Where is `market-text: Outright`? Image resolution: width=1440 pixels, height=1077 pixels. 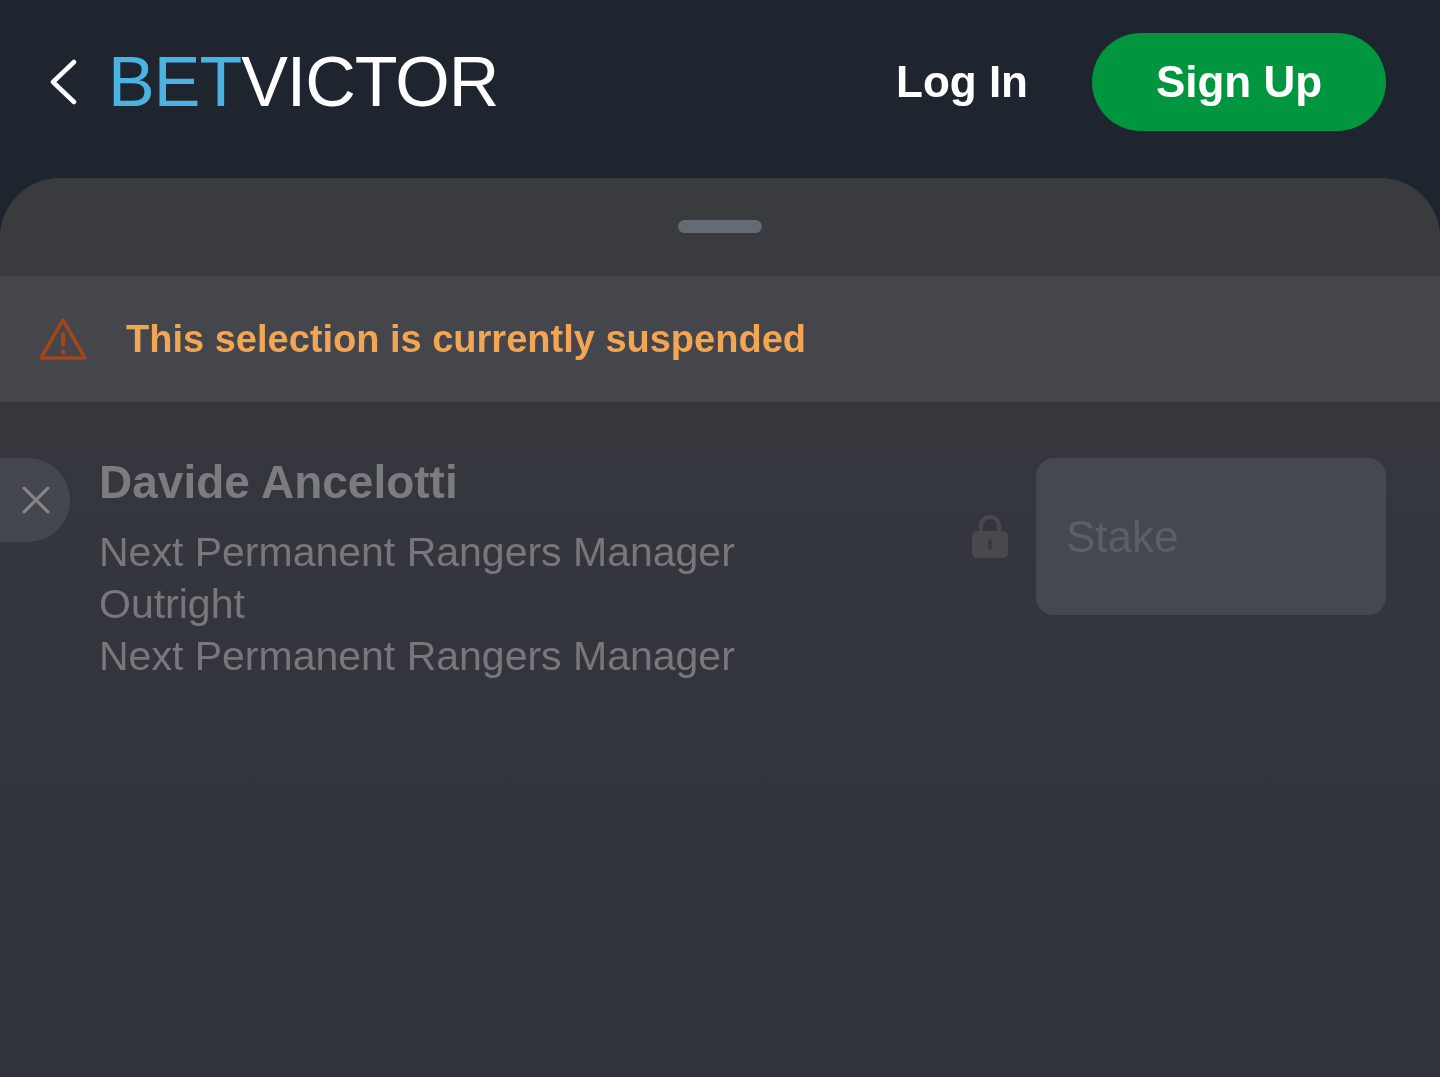 market-text: Outright is located at coordinates (172, 604).